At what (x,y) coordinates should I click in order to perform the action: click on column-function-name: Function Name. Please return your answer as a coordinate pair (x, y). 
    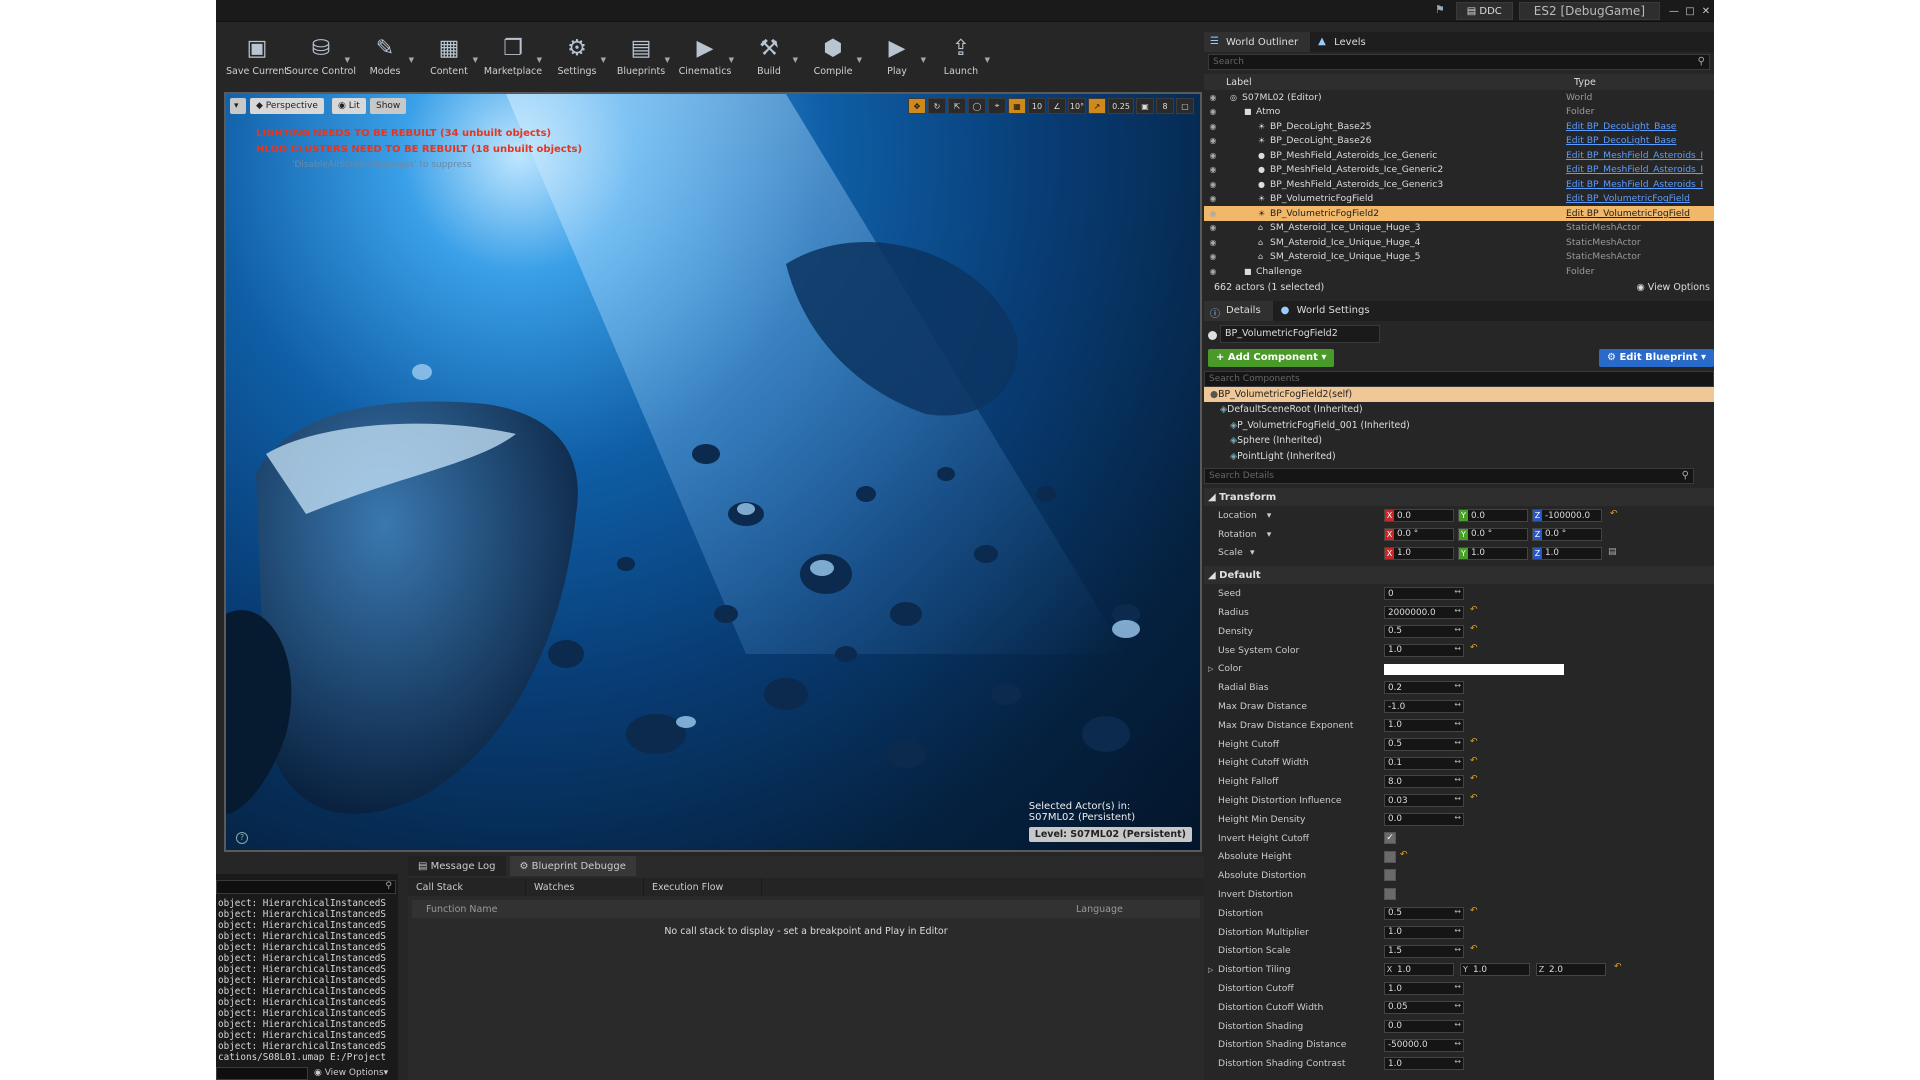
    Looking at the image, I should click on (461, 909).